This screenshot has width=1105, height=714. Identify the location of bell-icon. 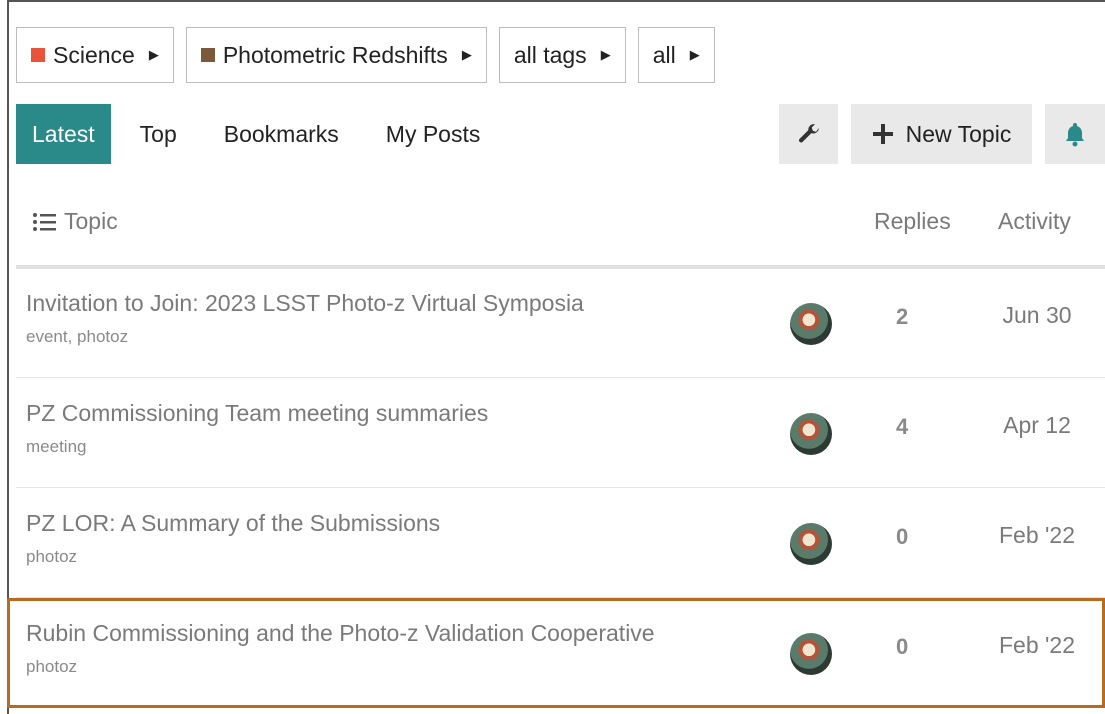
(1075, 135).